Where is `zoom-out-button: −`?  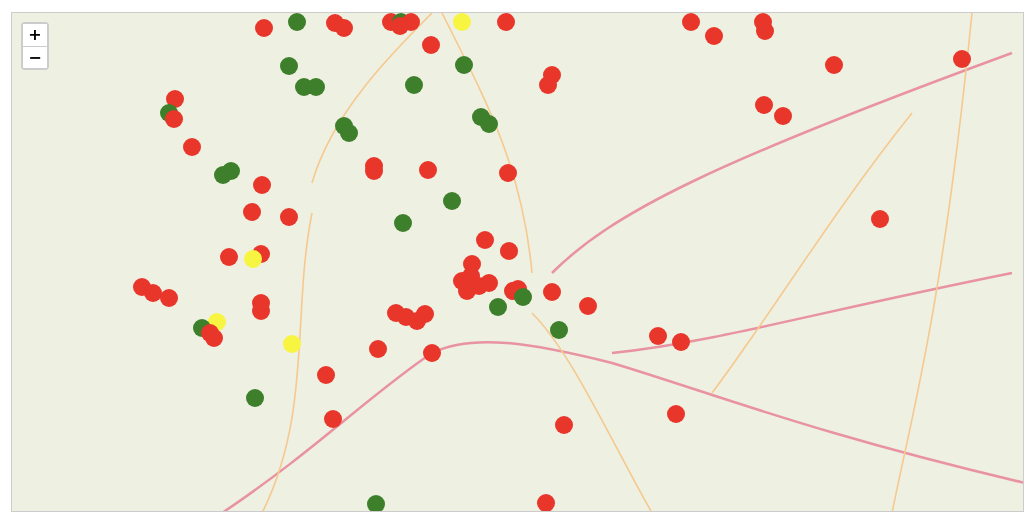
zoom-out-button: − is located at coordinates (35, 57).